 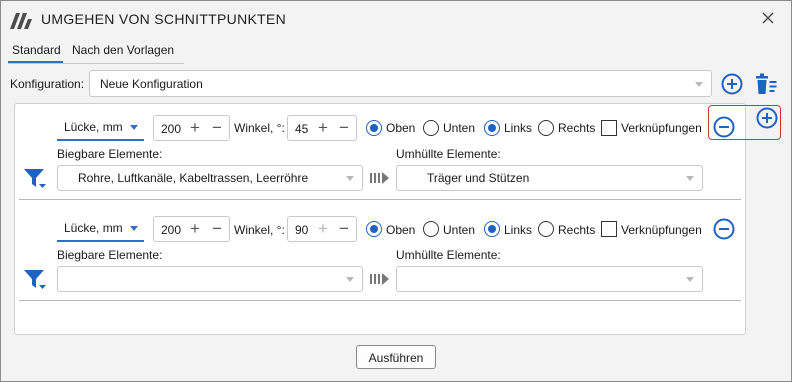 I want to click on wrapped-value: Träger und Stützen, so click(x=478, y=178).